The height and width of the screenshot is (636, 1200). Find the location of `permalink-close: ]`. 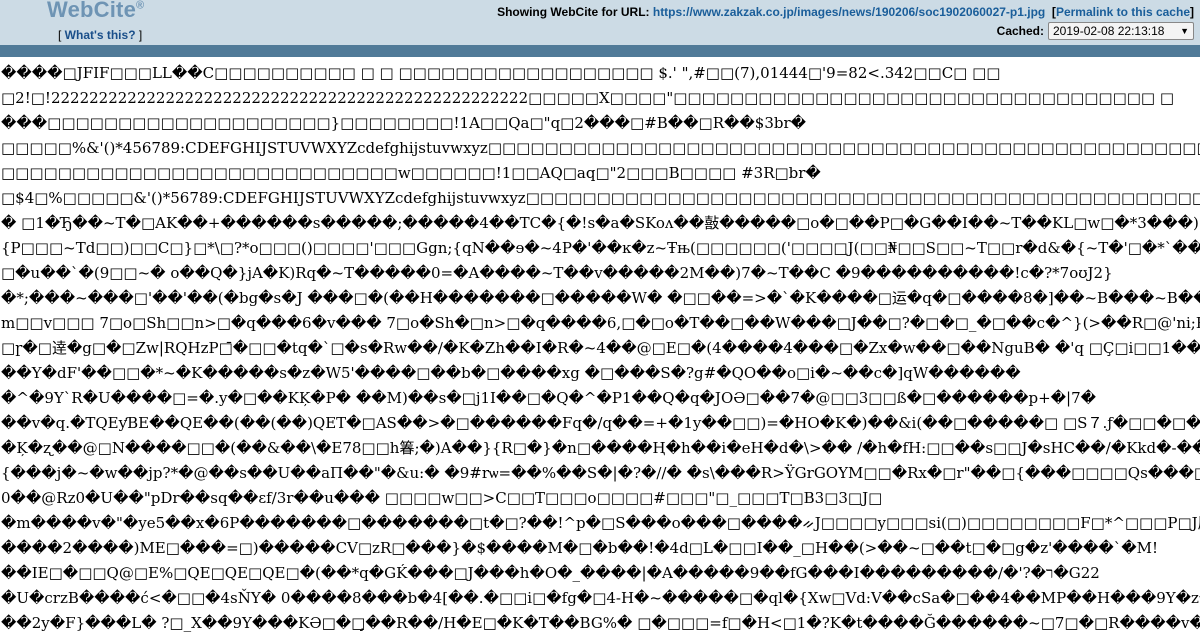

permalink-close: ] is located at coordinates (1192, 12).